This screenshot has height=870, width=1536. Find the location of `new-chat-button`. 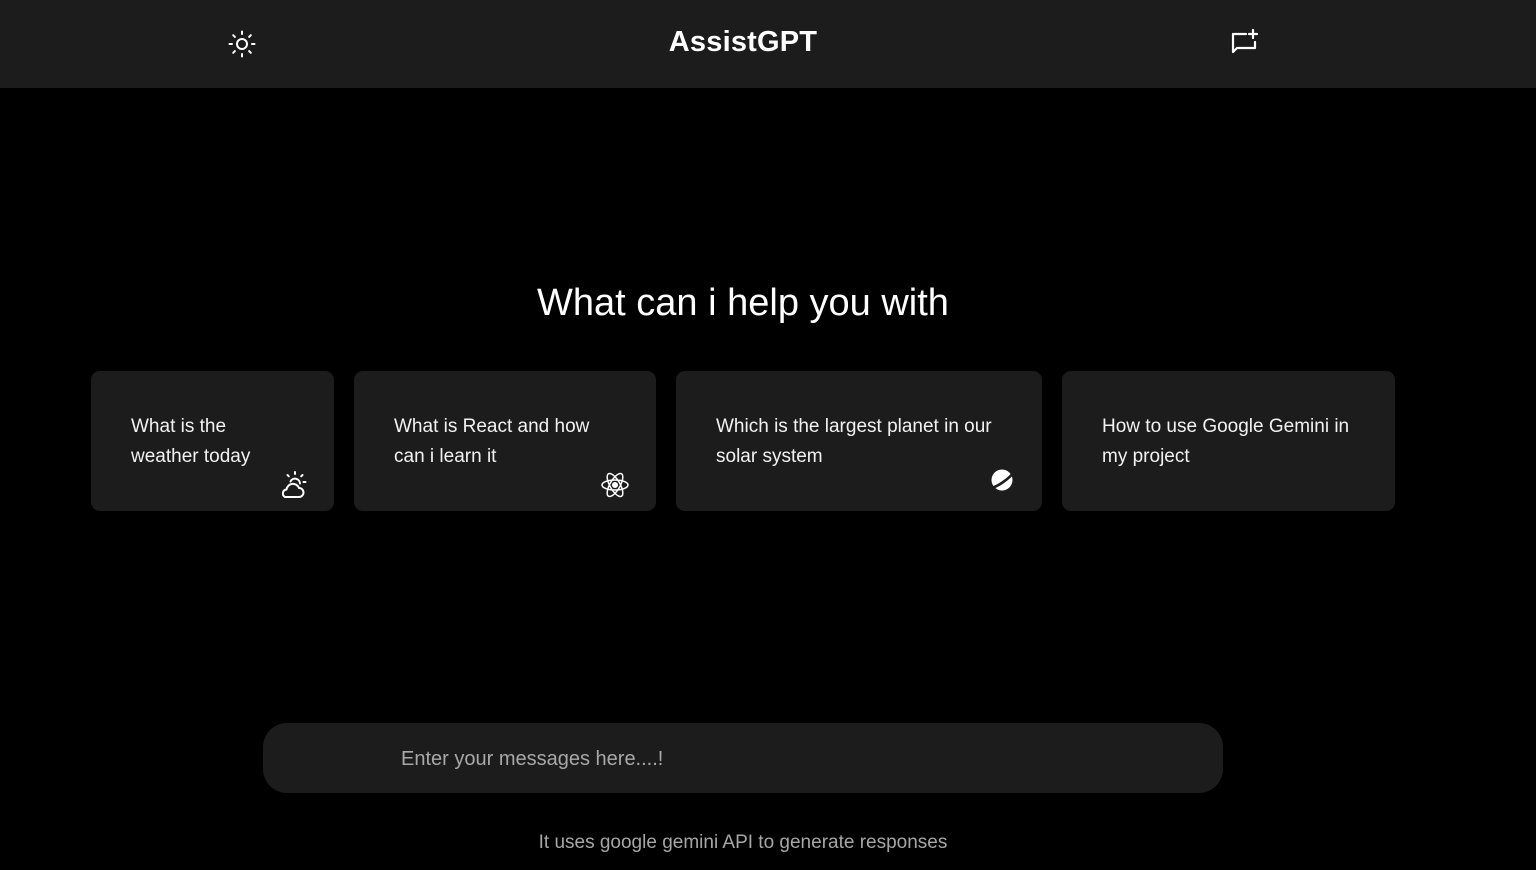

new-chat-button is located at coordinates (1244, 44).